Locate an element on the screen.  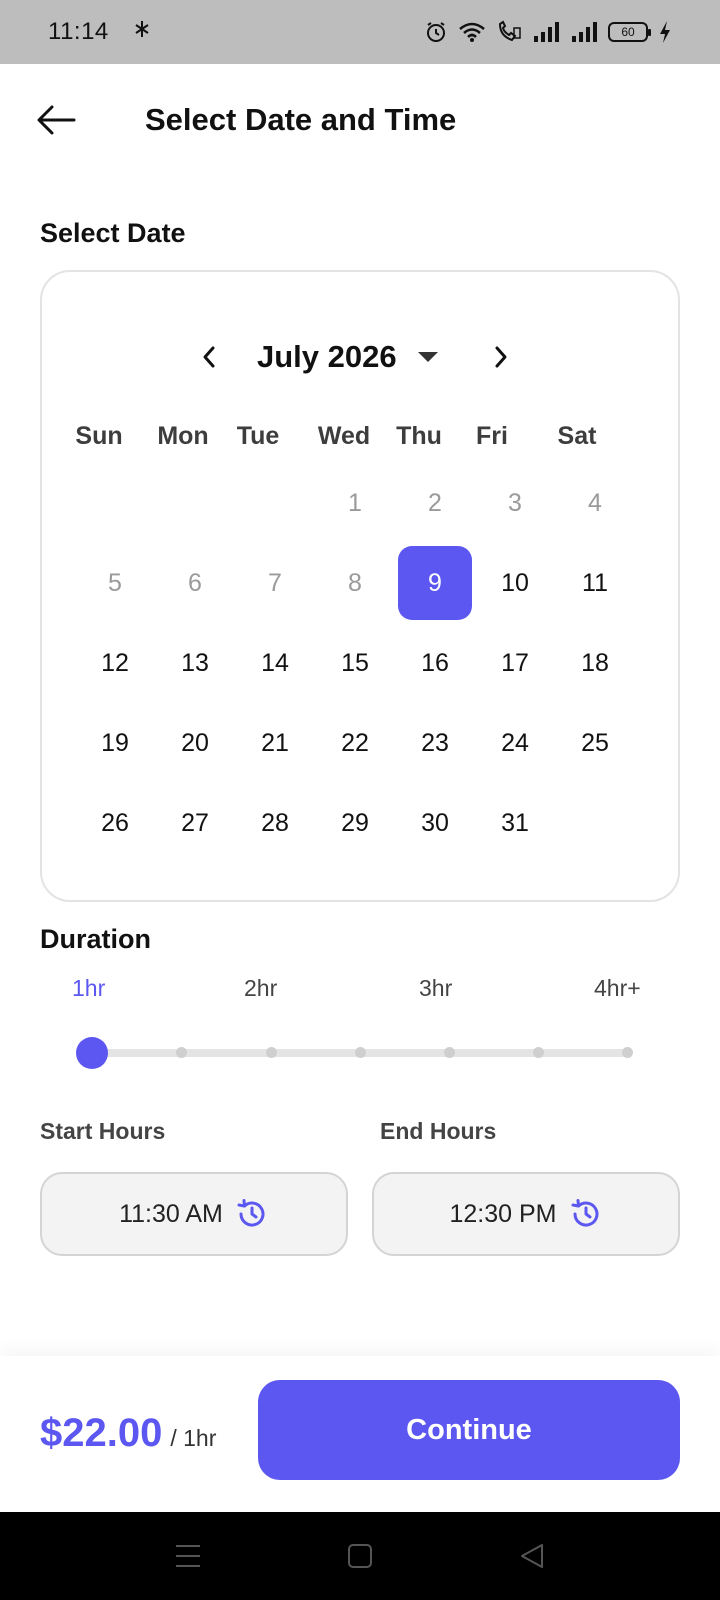
start-time-picker: 11:30 AM is located at coordinates (194, 1214).